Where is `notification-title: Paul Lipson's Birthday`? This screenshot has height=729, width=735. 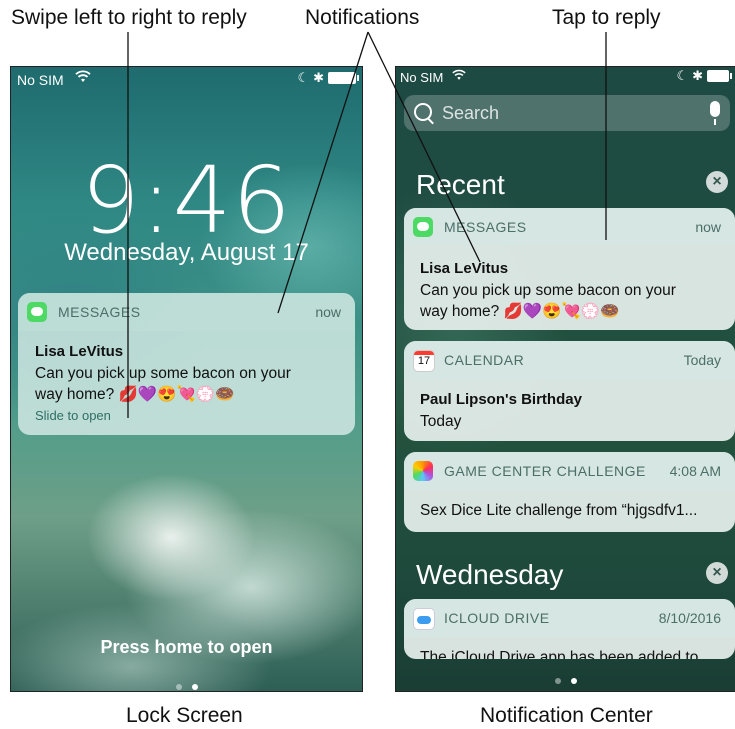
notification-title: Paul Lipson's Birthday is located at coordinates (501, 399).